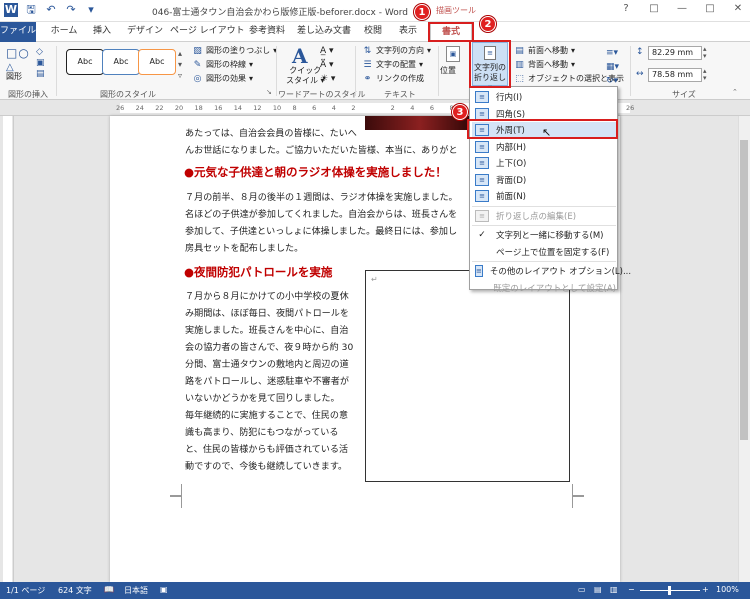 The width and height of the screenshot is (750, 599). What do you see at coordinates (180, 64) in the screenshot?
I see `style-gallery-scroll-icon: ▴ ▾ ▿` at bounding box center [180, 64].